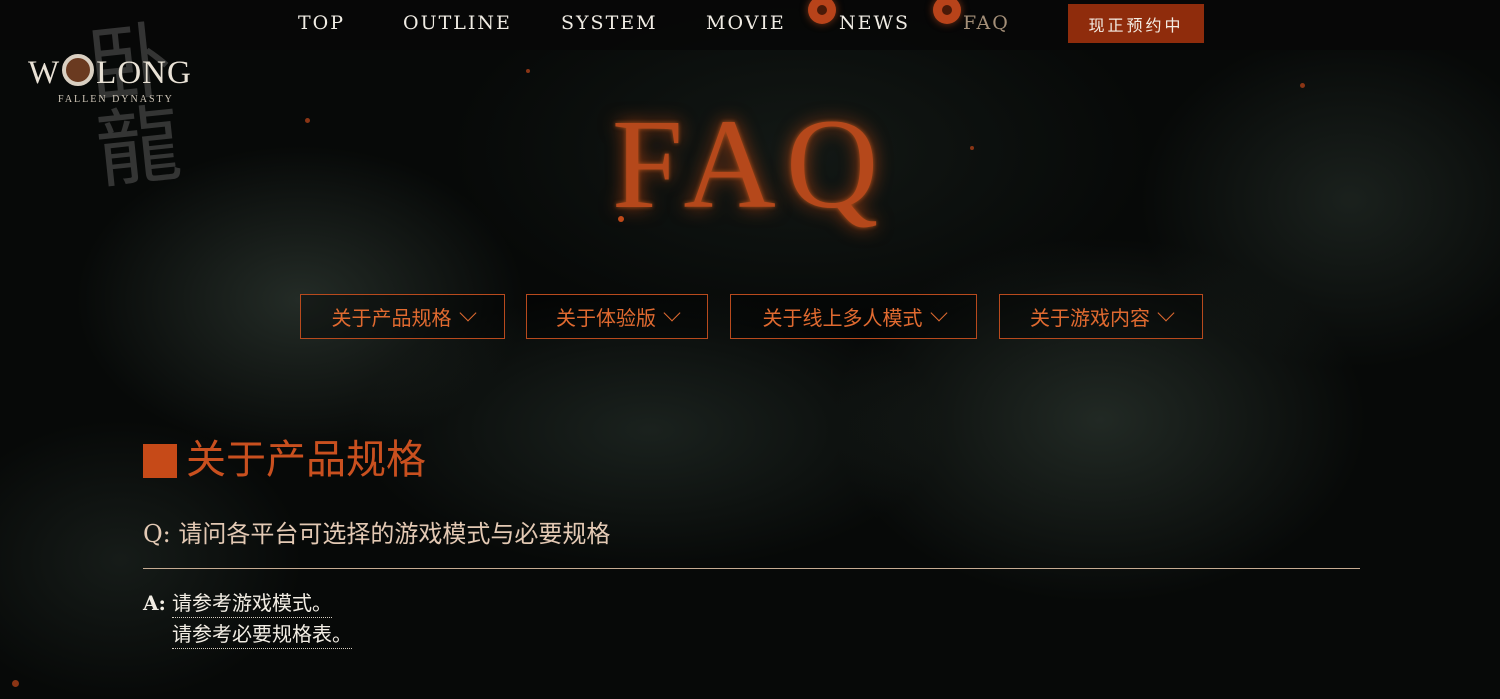 This screenshot has height=699, width=1500. Describe the element at coordinates (457, 23) in the screenshot. I see `nav-outline: OUTLINE` at that location.